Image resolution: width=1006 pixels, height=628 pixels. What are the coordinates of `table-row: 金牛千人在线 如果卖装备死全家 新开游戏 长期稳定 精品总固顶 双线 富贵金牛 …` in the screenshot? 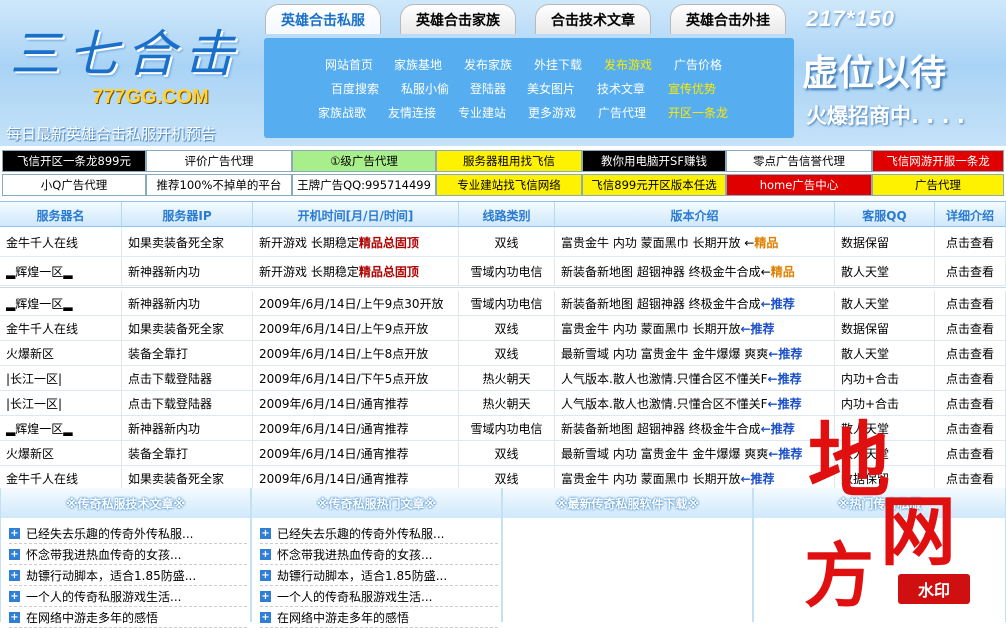 It's located at (503, 243).